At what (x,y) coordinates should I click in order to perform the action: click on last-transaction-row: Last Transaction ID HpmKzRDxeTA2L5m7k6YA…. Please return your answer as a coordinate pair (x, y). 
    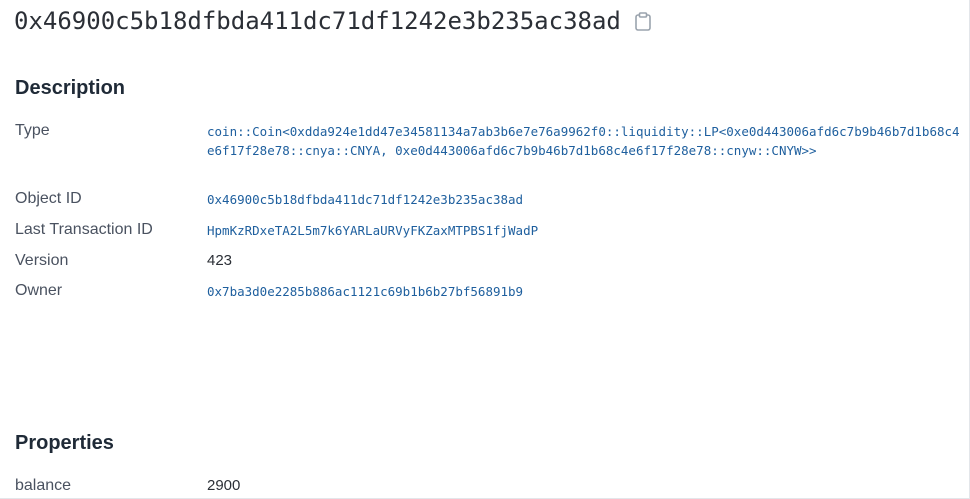
    Looking at the image, I should click on (492, 230).